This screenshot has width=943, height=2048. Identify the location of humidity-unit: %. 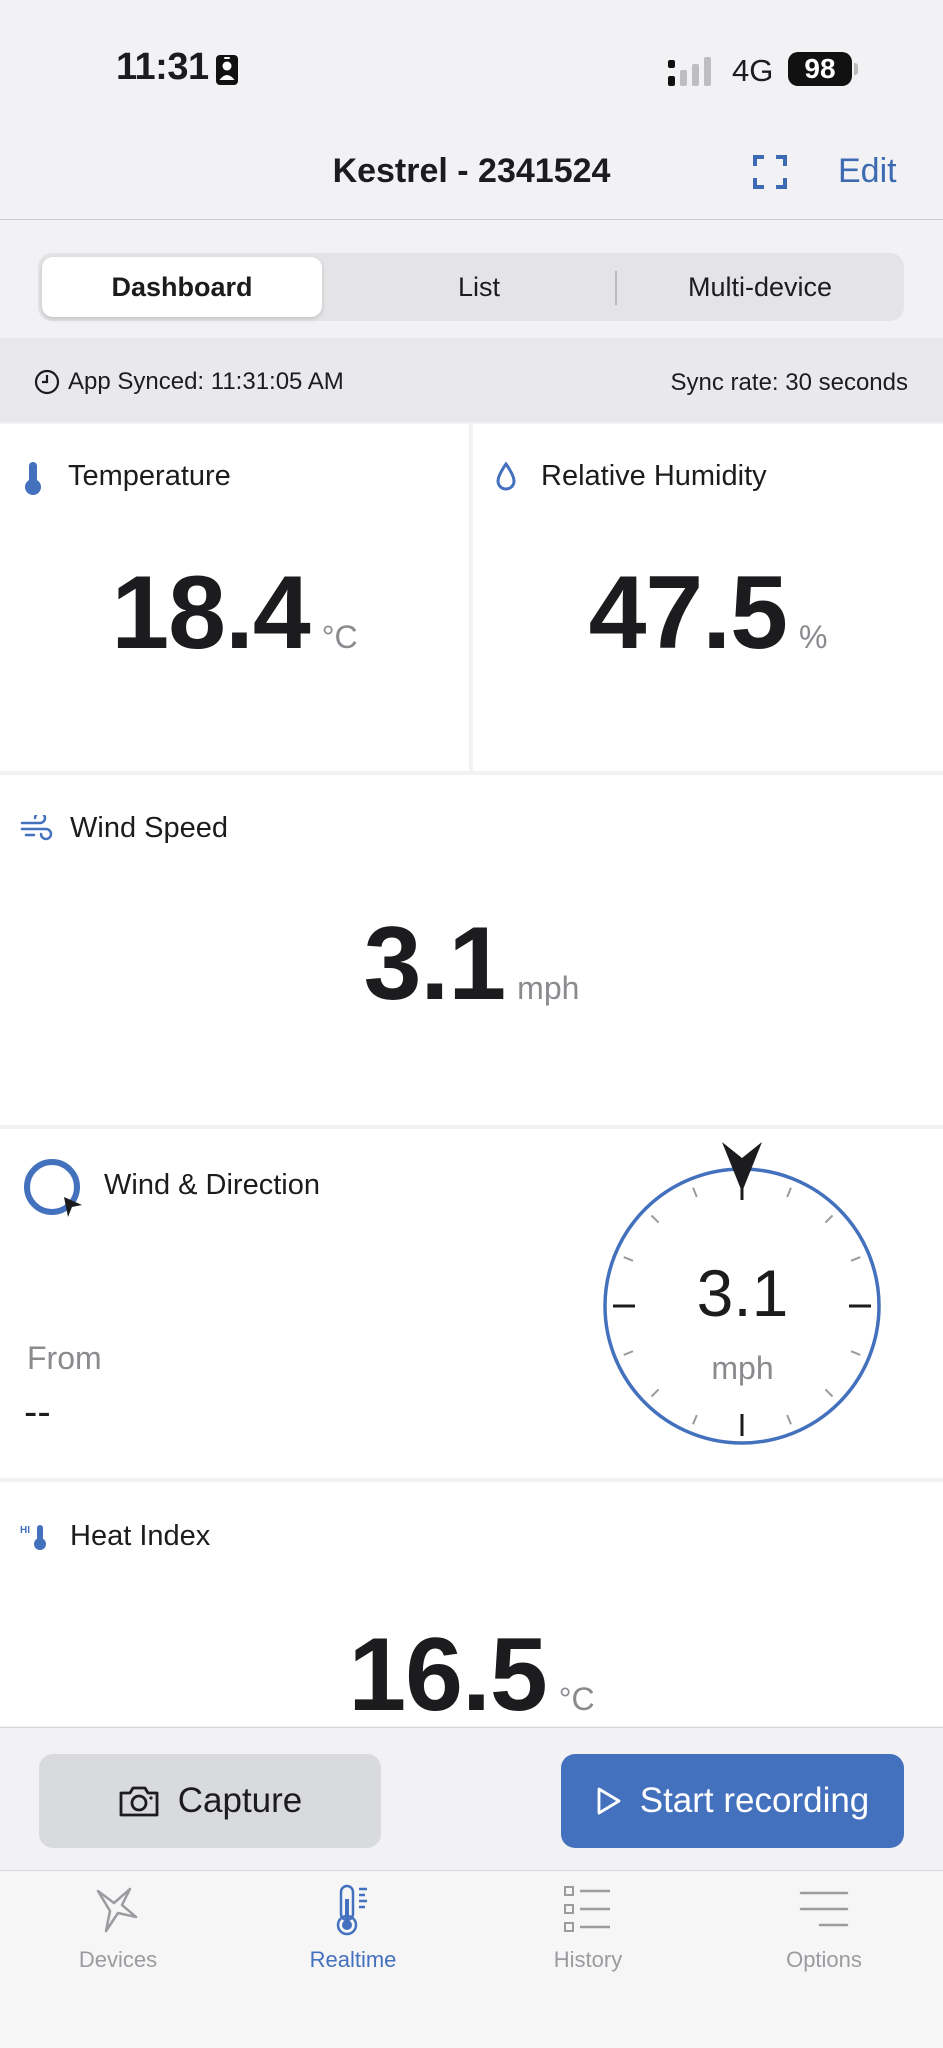
(813, 637).